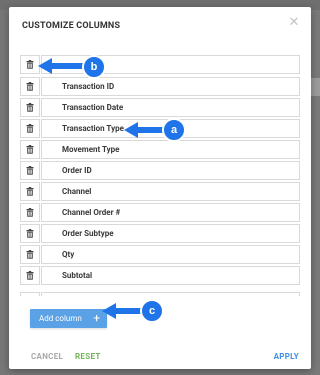 The height and width of the screenshot is (375, 320). What do you see at coordinates (170, 191) in the screenshot?
I see `column-field: Channel` at bounding box center [170, 191].